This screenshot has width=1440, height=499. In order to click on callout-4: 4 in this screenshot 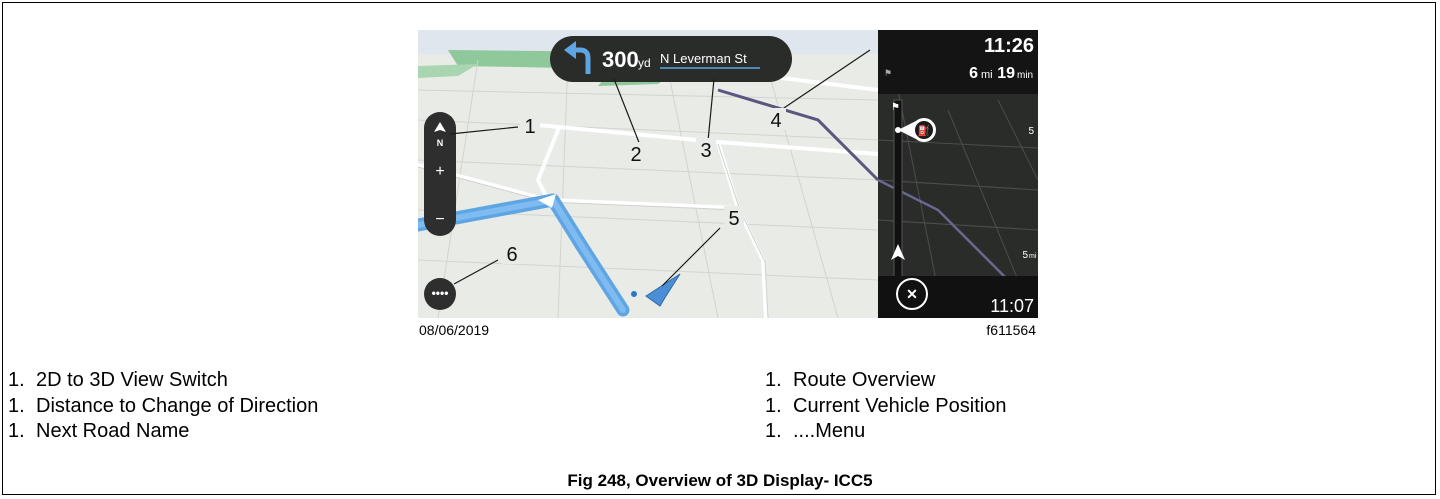, I will do `click(775, 121)`.